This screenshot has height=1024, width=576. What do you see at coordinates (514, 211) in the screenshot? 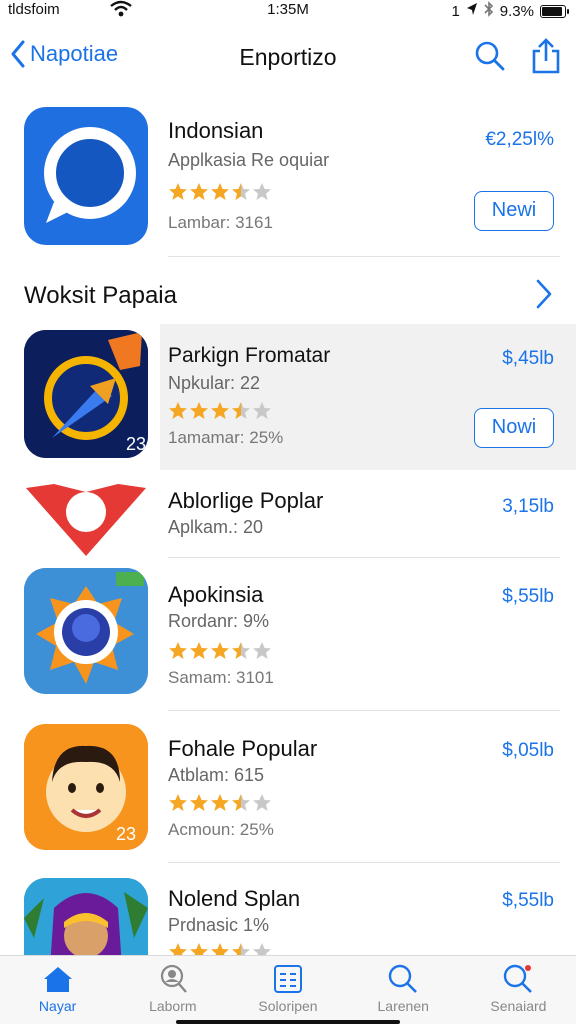
I see `get-button: Newi` at bounding box center [514, 211].